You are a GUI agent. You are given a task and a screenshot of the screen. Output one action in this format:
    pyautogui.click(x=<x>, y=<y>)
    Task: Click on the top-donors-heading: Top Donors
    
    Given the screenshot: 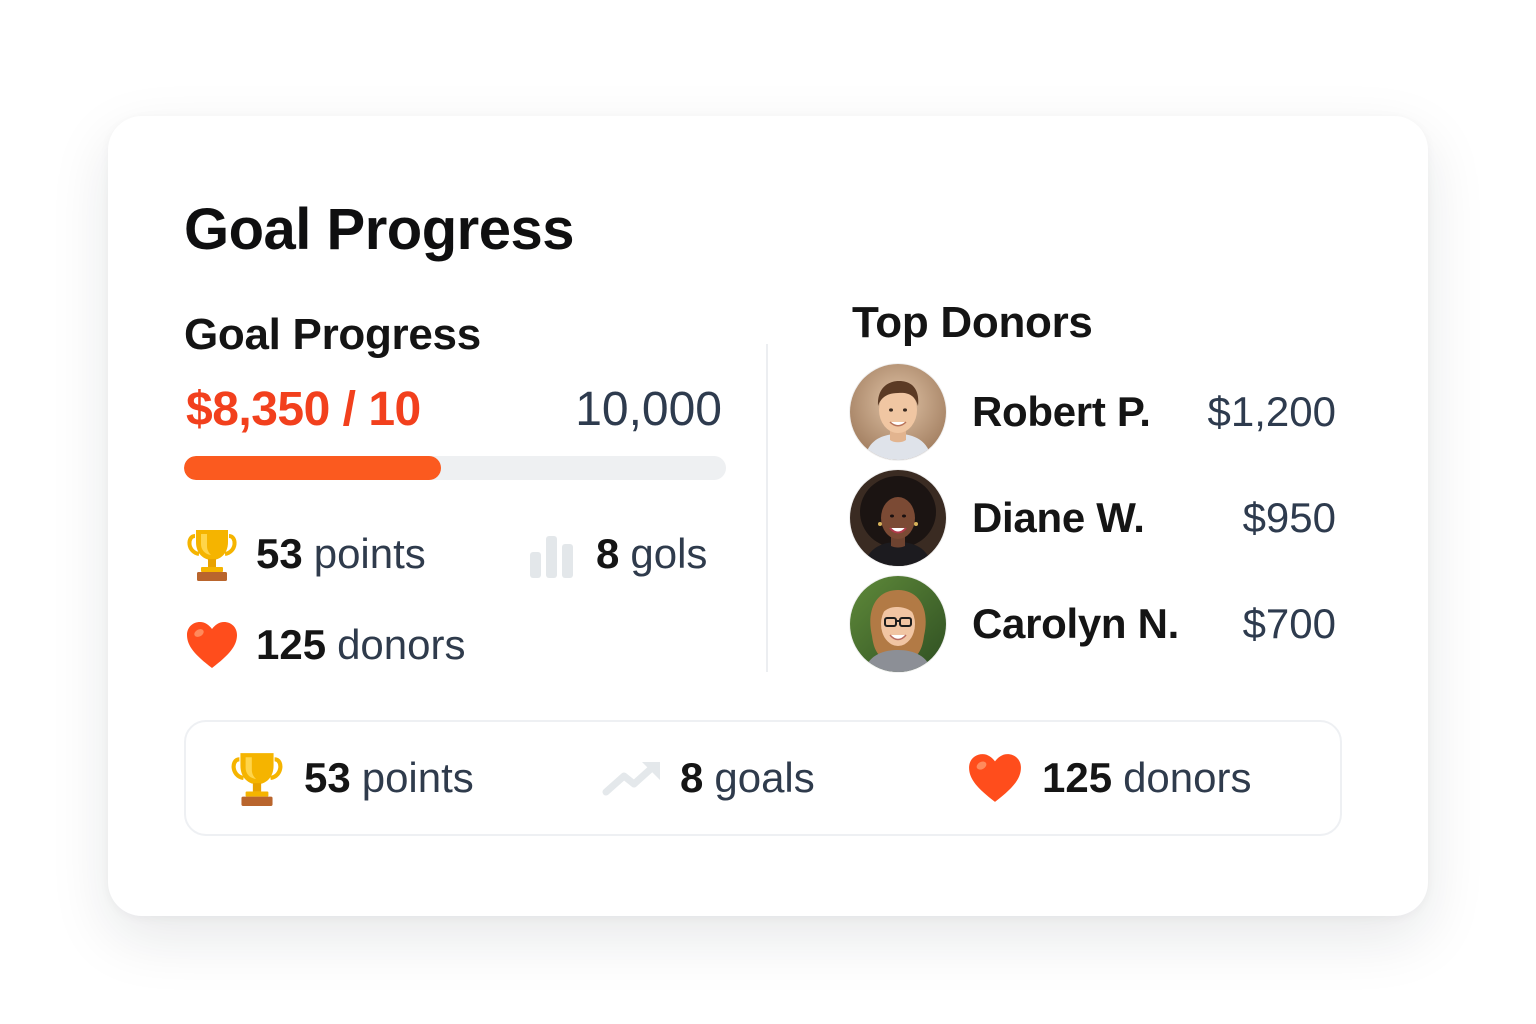 What is the action you would take?
    pyautogui.click(x=972, y=322)
    